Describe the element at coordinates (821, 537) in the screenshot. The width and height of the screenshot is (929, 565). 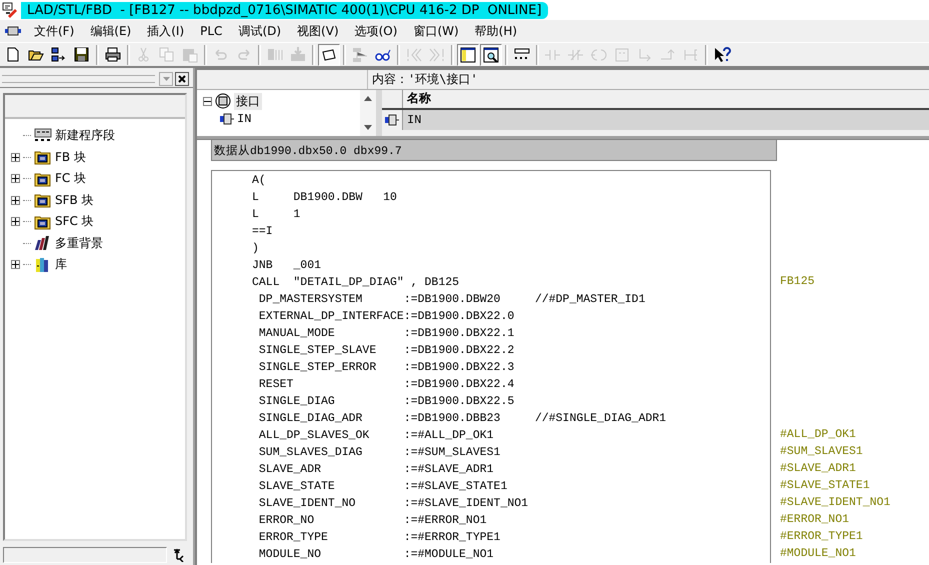
I see `symbol-annotation: #ERROR_TYPE1` at that location.